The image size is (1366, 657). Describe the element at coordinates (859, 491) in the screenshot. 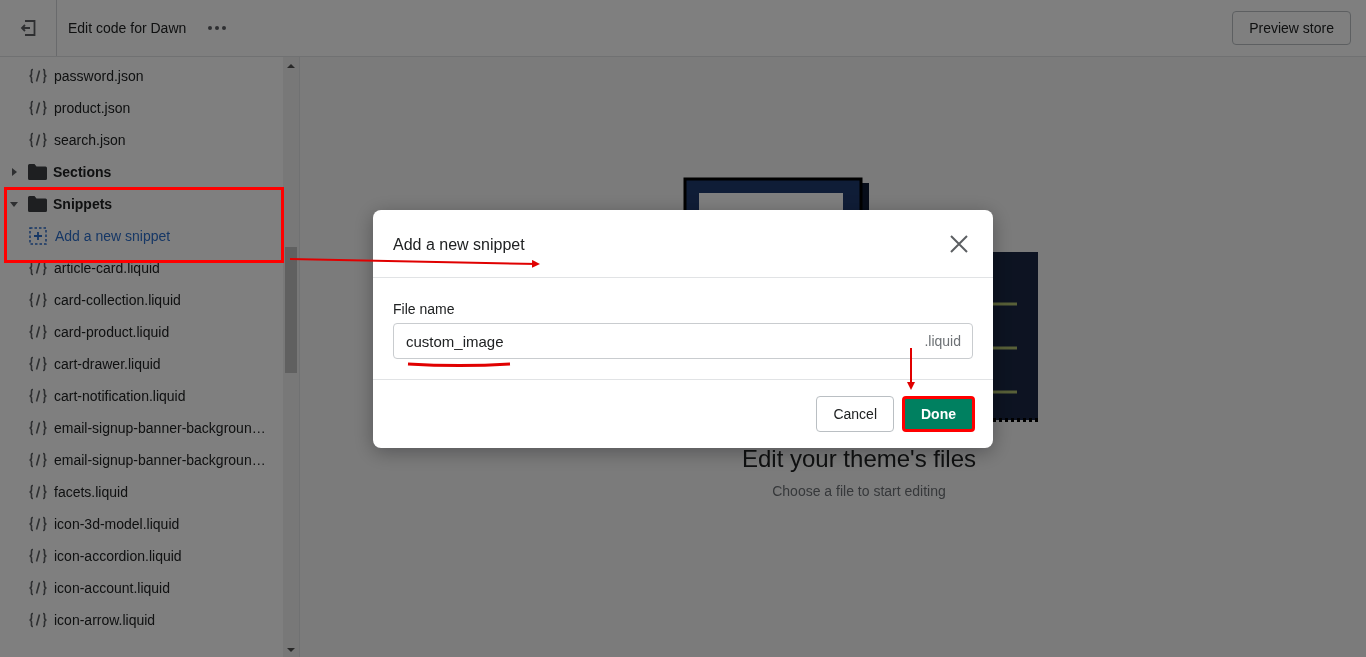

I see `empty-state-caption: Choose a file to start editing` at that location.